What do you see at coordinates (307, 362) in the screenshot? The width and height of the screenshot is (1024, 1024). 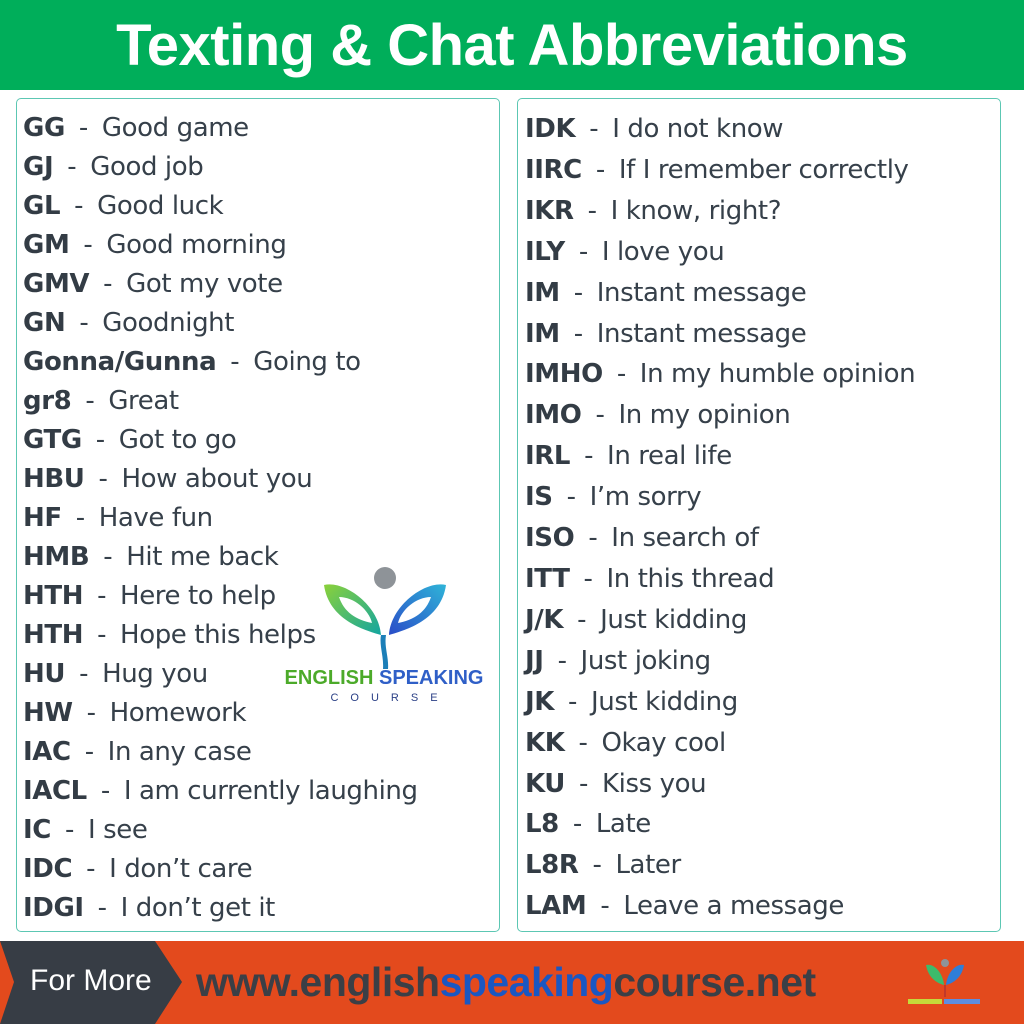 I see `abbreviation-meaning: Going to` at bounding box center [307, 362].